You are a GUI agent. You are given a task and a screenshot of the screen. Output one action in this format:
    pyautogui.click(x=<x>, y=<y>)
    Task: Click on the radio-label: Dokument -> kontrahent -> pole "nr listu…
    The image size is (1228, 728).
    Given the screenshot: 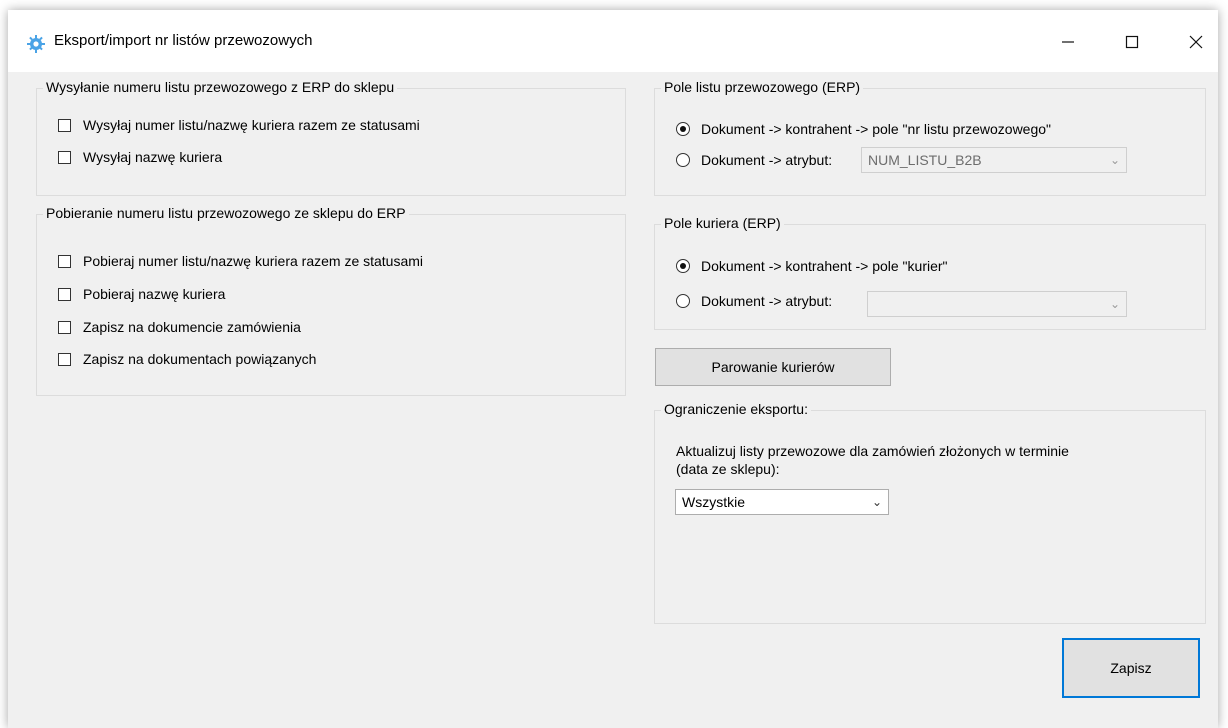 What is the action you would take?
    pyautogui.click(x=876, y=129)
    